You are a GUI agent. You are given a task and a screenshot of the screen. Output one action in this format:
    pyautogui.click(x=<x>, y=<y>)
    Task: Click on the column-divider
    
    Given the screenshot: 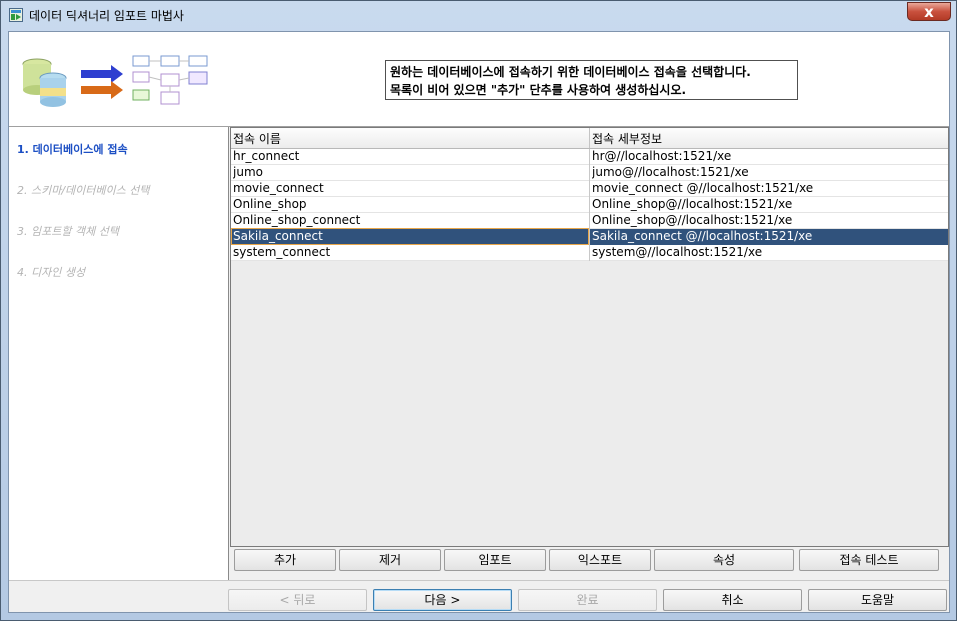 What is the action you would take?
    pyautogui.click(x=589, y=138)
    